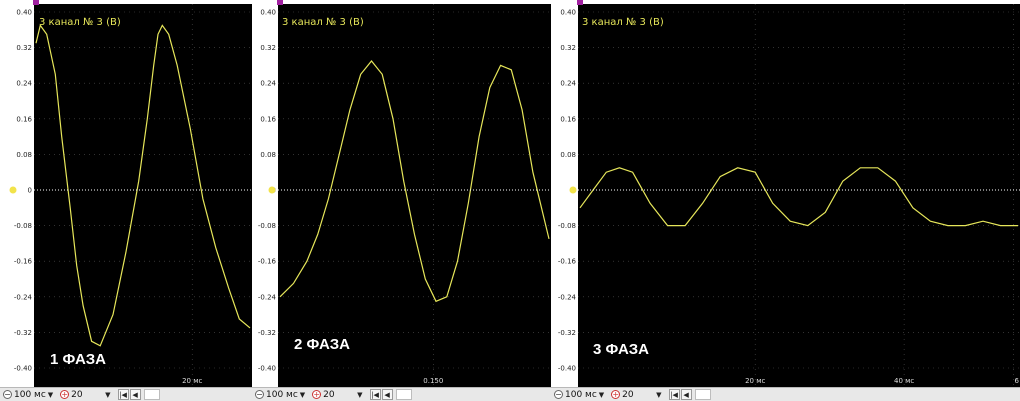 The image size is (1020, 401). What do you see at coordinates (322, 344) in the screenshot?
I see `phase-label: 2 ФАЗА` at bounding box center [322, 344].